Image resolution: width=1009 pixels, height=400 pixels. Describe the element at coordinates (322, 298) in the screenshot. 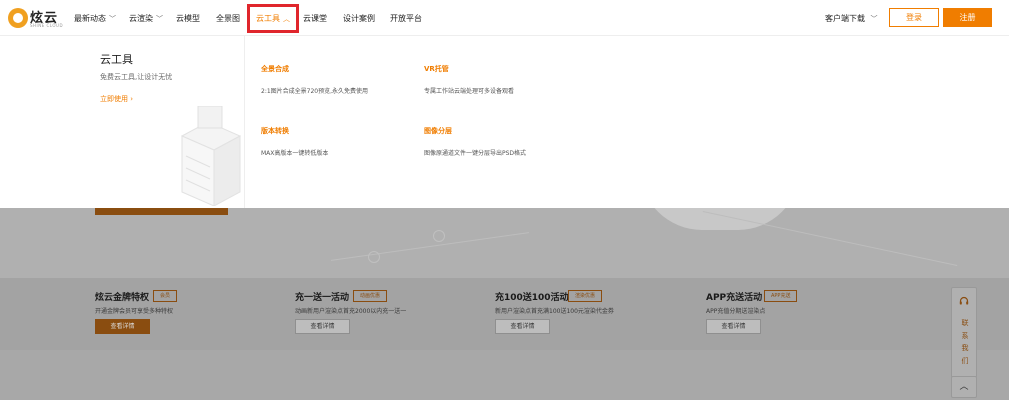

I see `promo-title: 充一送一活动` at that location.